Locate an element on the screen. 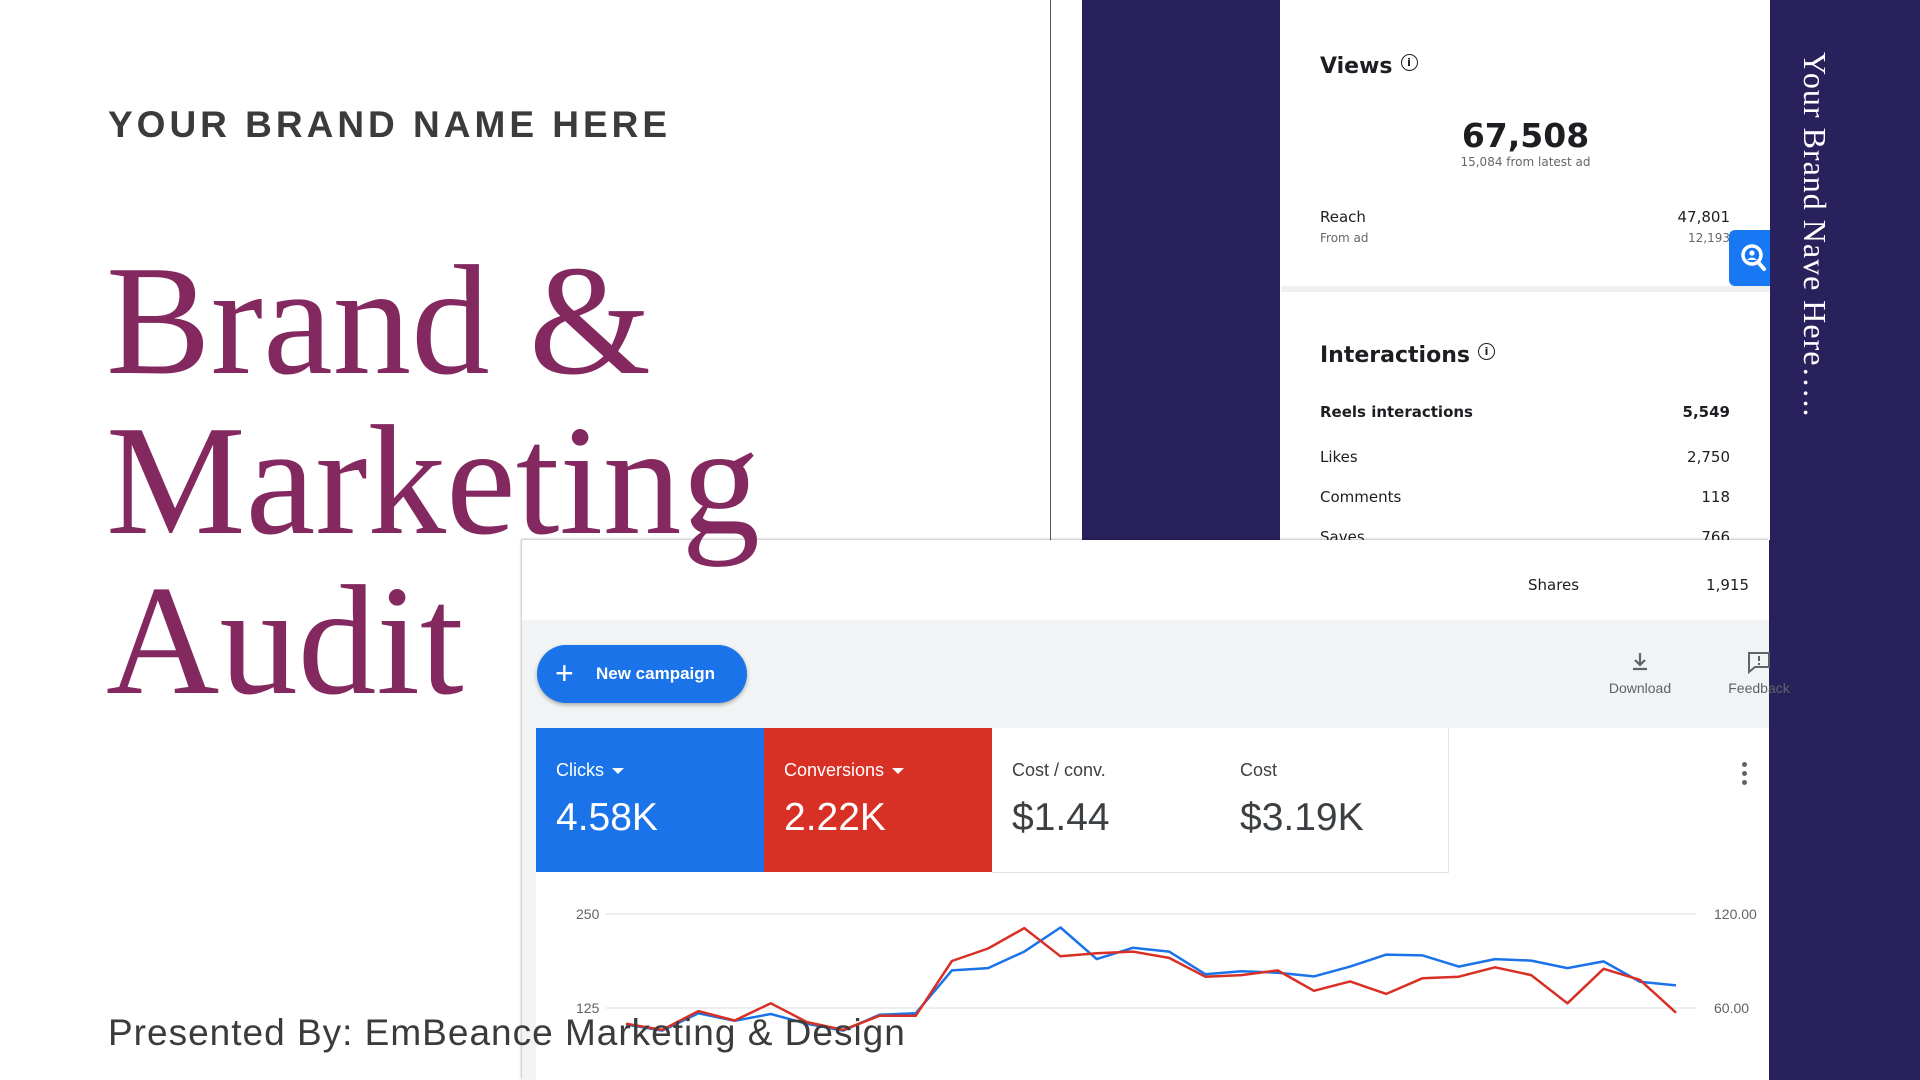  interactions-heading: Interactions i is located at coordinates (1407, 355).